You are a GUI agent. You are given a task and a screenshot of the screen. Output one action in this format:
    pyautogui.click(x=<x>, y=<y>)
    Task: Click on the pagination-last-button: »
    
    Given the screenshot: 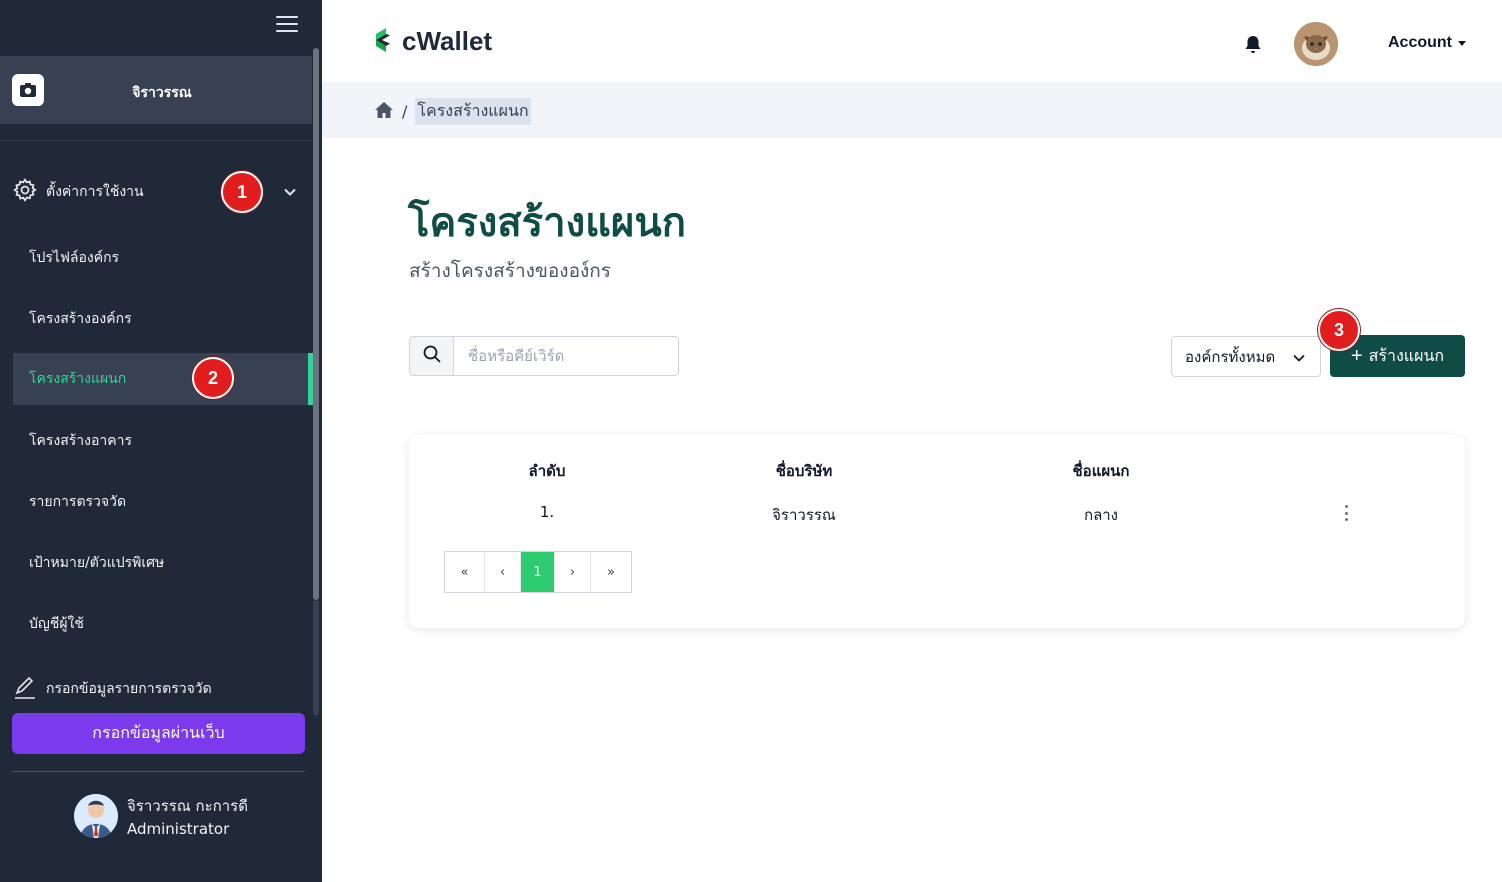 What is the action you would take?
    pyautogui.click(x=611, y=572)
    